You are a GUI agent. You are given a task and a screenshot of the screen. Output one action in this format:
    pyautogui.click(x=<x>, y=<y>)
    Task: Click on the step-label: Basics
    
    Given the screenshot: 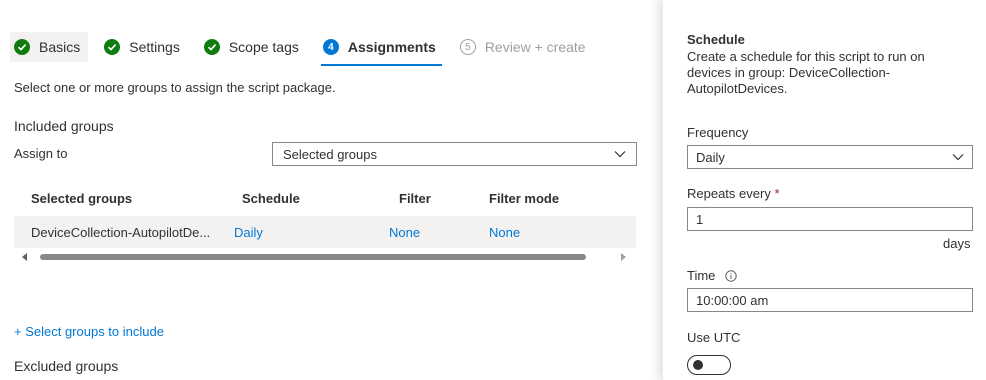 What is the action you would take?
    pyautogui.click(x=60, y=47)
    